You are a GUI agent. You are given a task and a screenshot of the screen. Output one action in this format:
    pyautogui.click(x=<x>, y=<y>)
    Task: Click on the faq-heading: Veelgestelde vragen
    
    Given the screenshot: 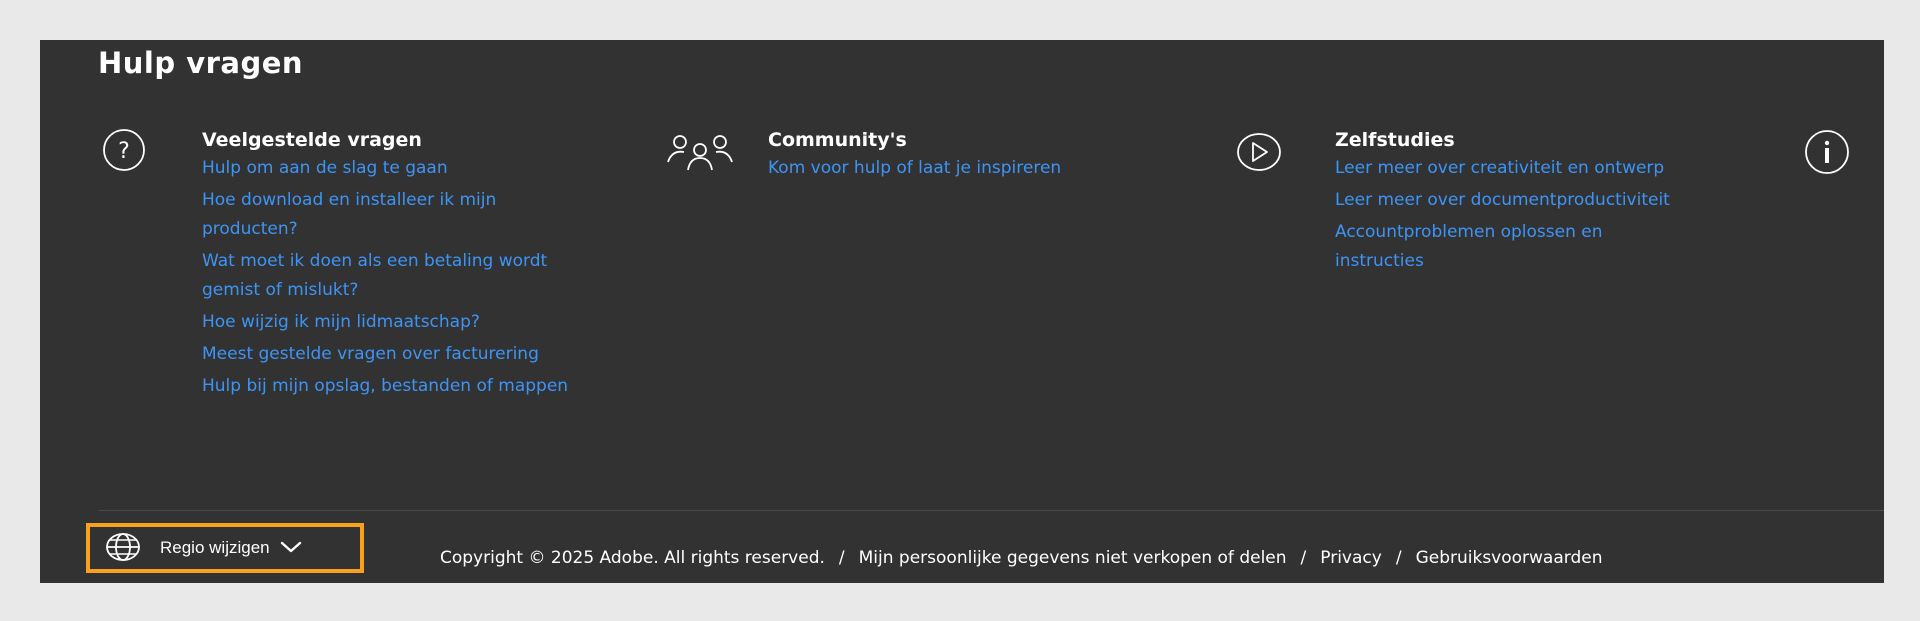 What is the action you would take?
    pyautogui.click(x=312, y=140)
    